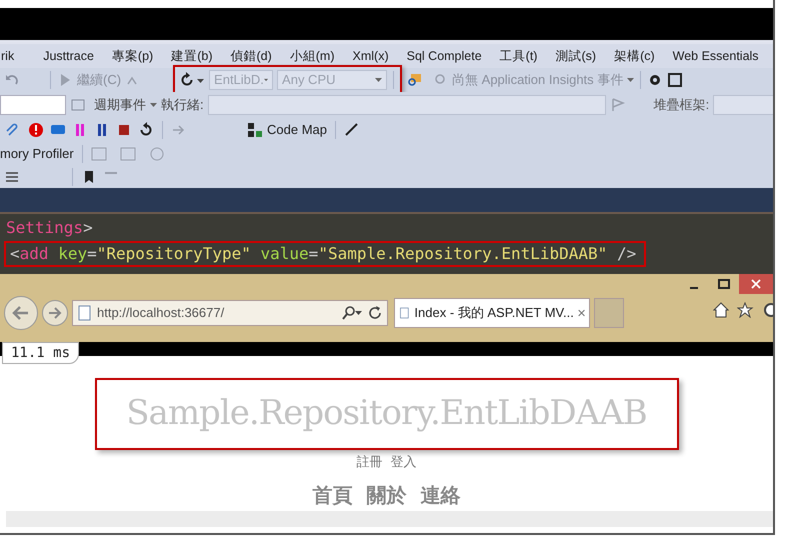 This screenshot has height=542, width=785. Describe the element at coordinates (716, 56) in the screenshot. I see `menu-item: Web Essentials` at that location.